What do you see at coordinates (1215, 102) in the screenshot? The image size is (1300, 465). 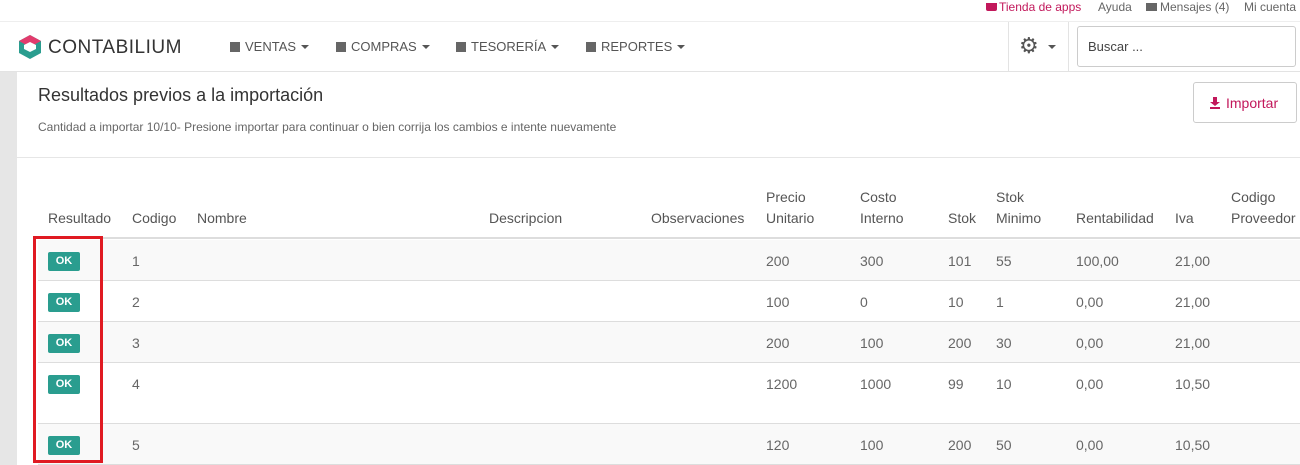 I see `download-icon` at bounding box center [1215, 102].